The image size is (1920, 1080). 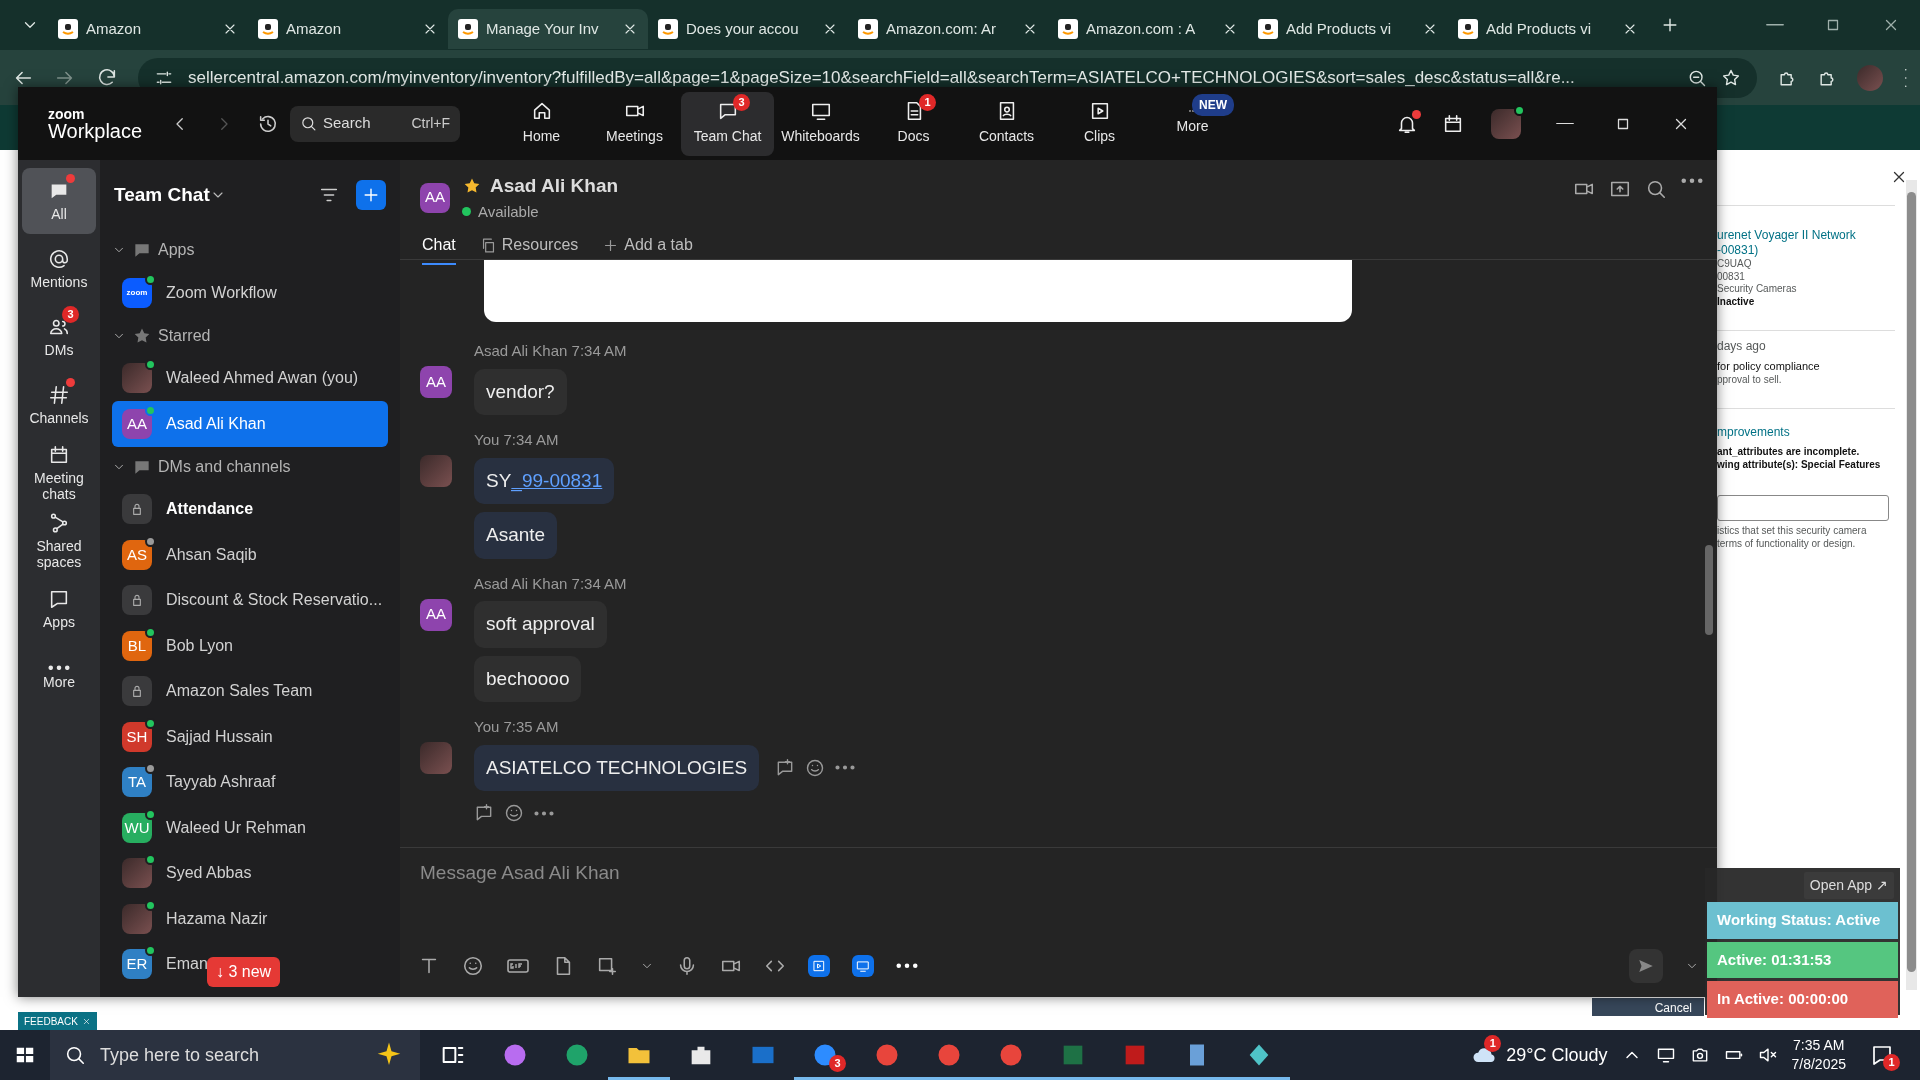 What do you see at coordinates (868, 29) in the screenshot?
I see `favicon-icon` at bounding box center [868, 29].